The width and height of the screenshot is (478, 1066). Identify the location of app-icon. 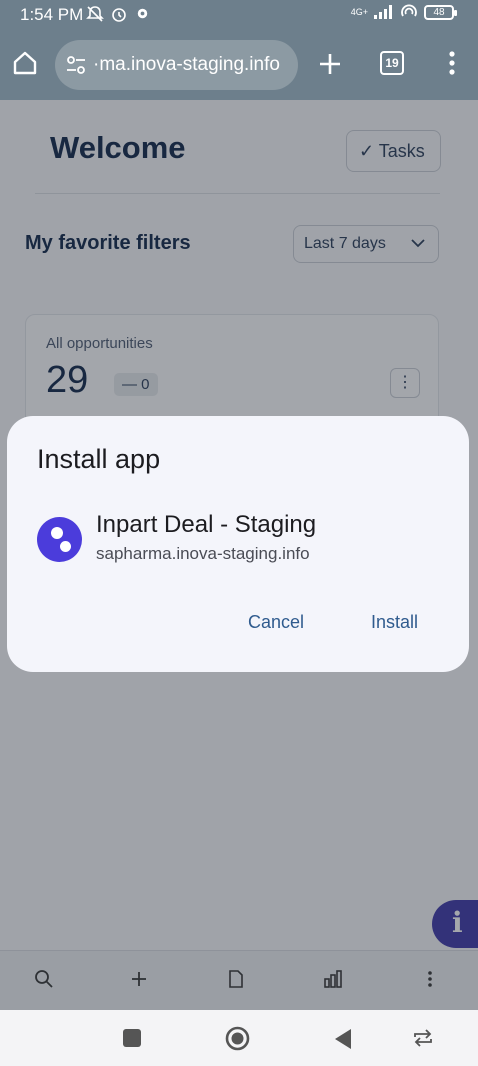
(59, 539).